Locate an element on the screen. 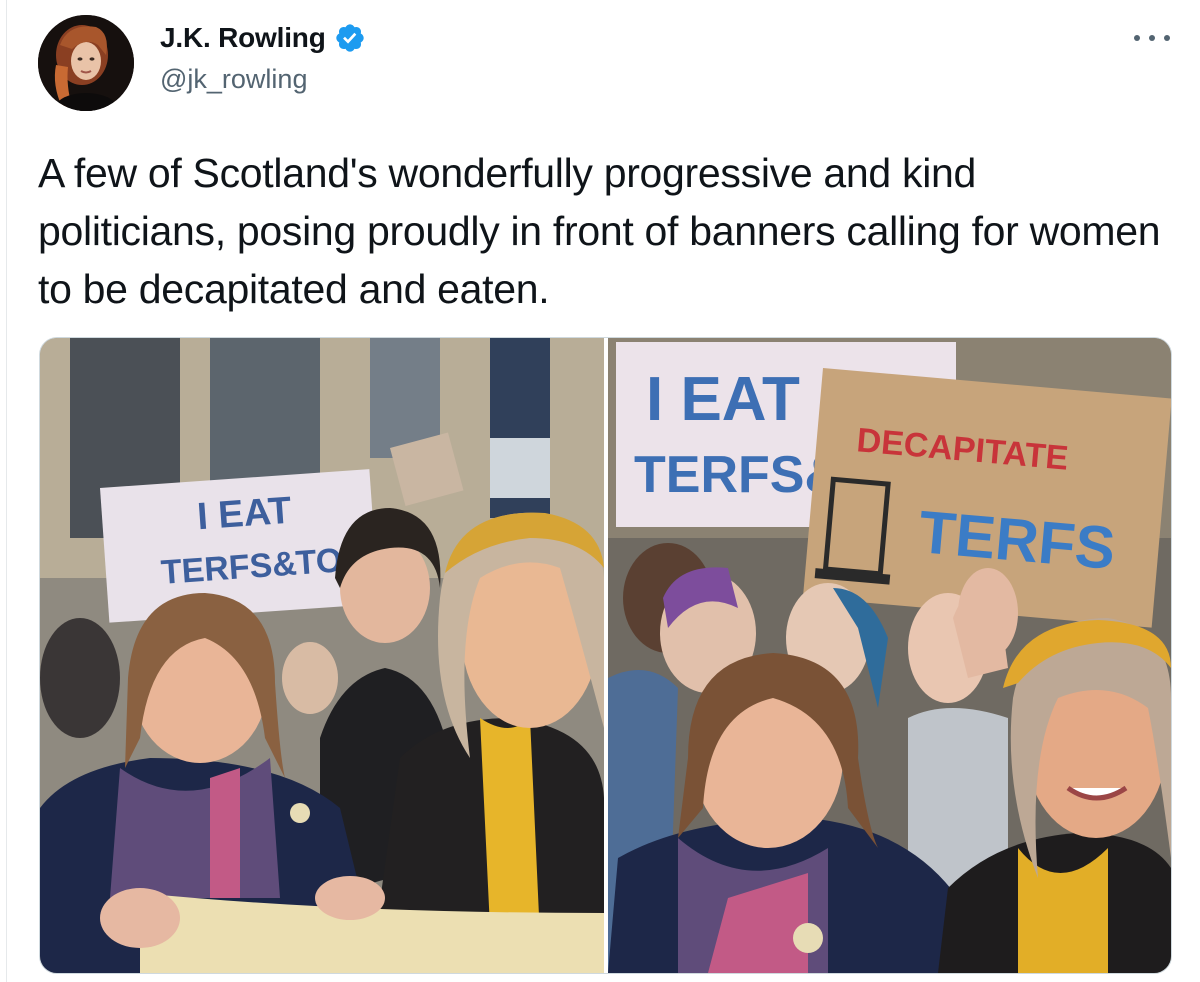 Image resolution: width=1200 pixels, height=982 pixels. display-name: J.K. Rowling is located at coordinates (243, 38).